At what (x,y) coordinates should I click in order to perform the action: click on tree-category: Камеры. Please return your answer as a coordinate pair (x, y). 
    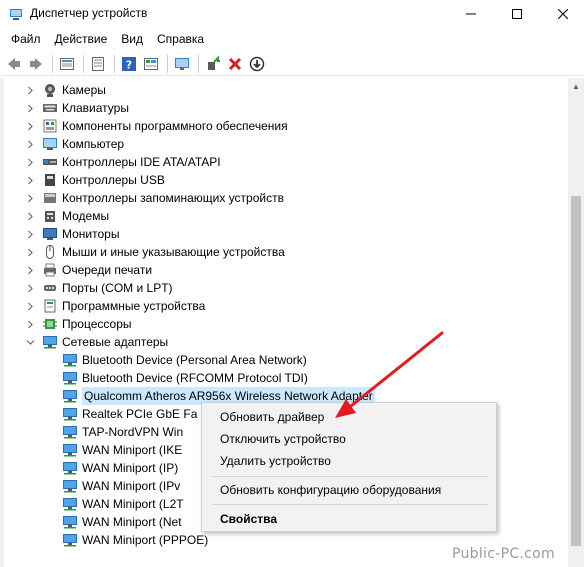
    Looking at the image, I should click on (65, 90).